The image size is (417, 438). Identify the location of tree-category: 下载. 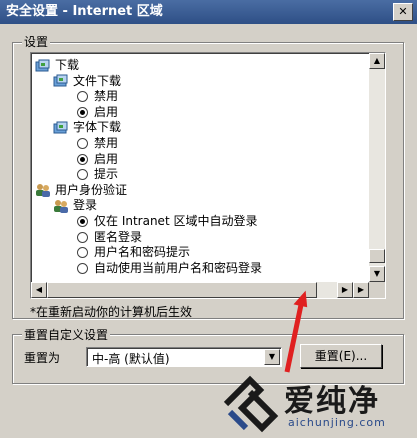
(57, 65).